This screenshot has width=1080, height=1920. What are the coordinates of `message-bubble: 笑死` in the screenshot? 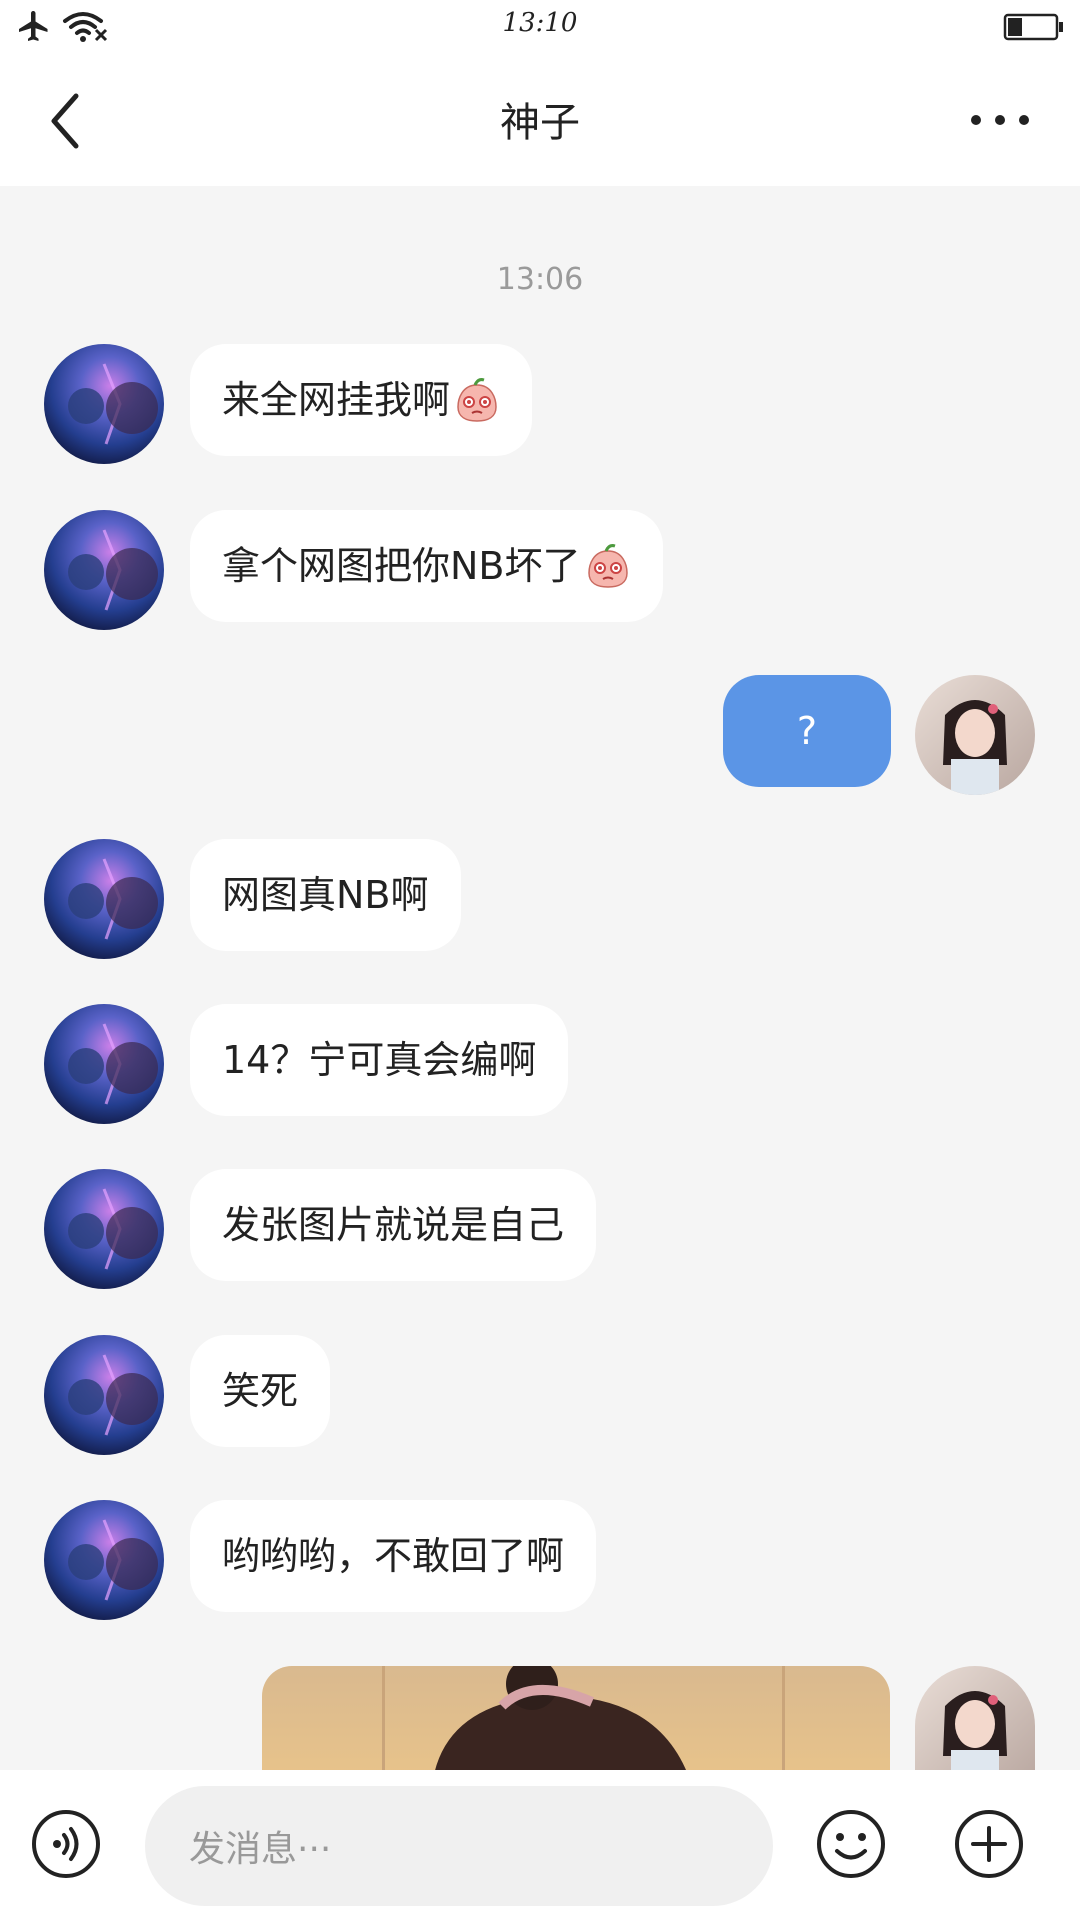 It's located at (260, 1391).